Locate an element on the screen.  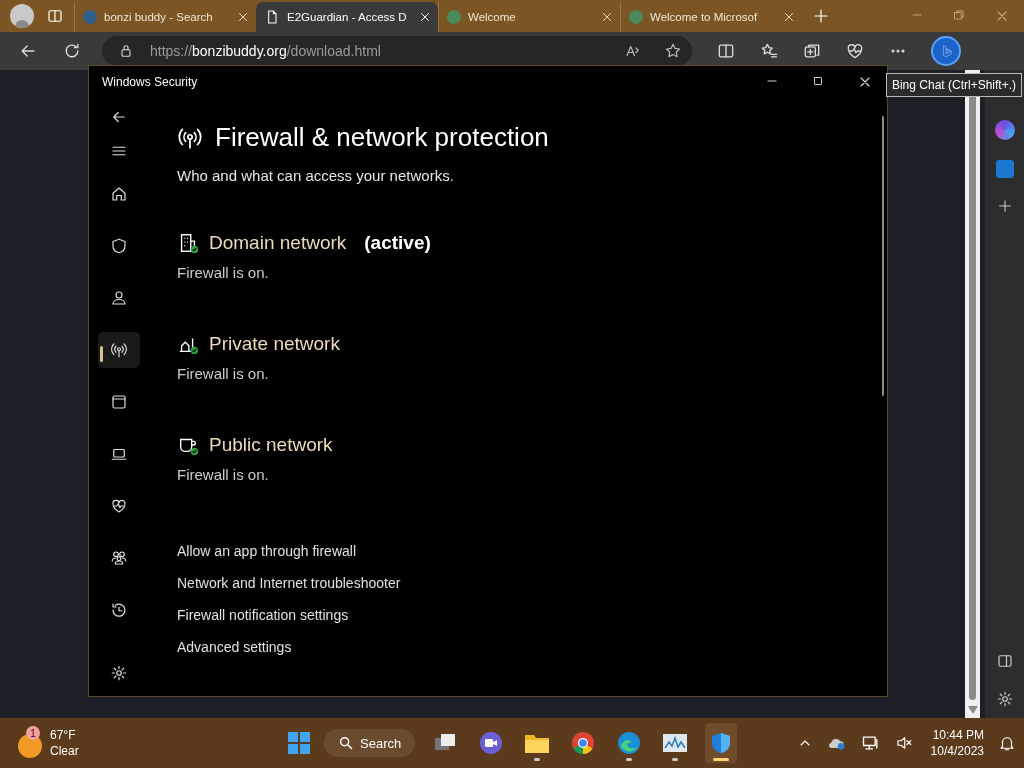
family-icon is located at coordinates (119, 558).